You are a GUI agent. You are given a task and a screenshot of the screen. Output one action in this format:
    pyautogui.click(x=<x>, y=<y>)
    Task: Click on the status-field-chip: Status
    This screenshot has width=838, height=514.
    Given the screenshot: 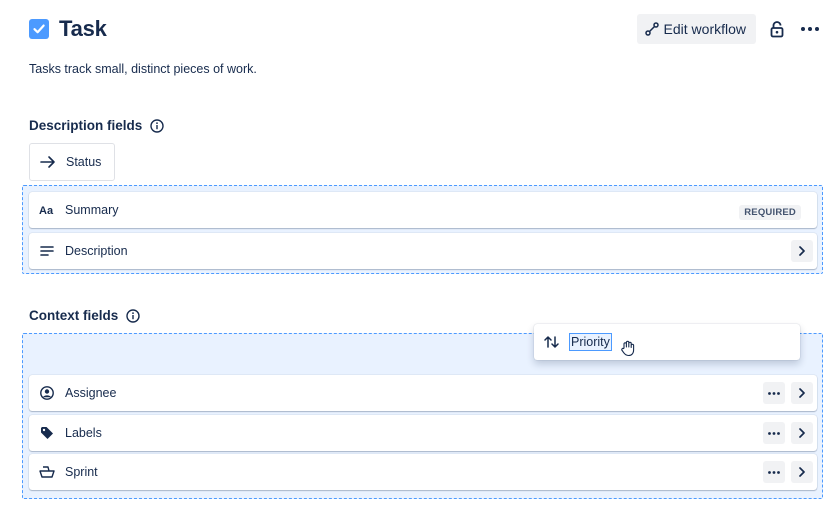 What is the action you would take?
    pyautogui.click(x=72, y=162)
    